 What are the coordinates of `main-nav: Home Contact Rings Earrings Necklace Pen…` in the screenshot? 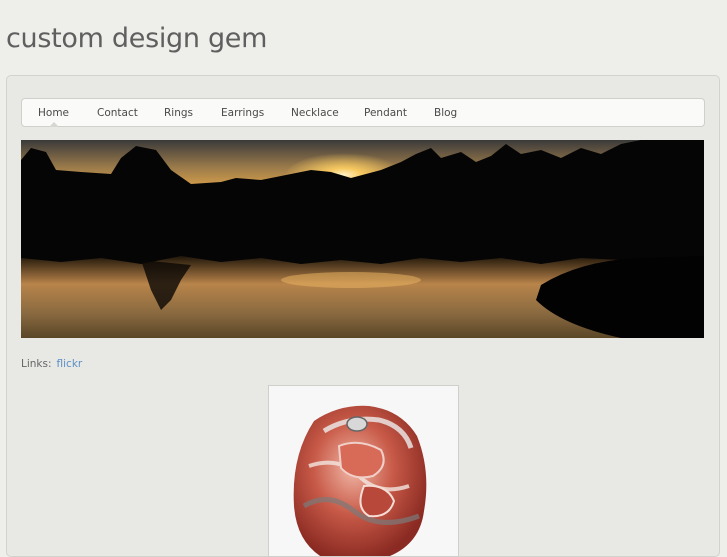 It's located at (363, 112).